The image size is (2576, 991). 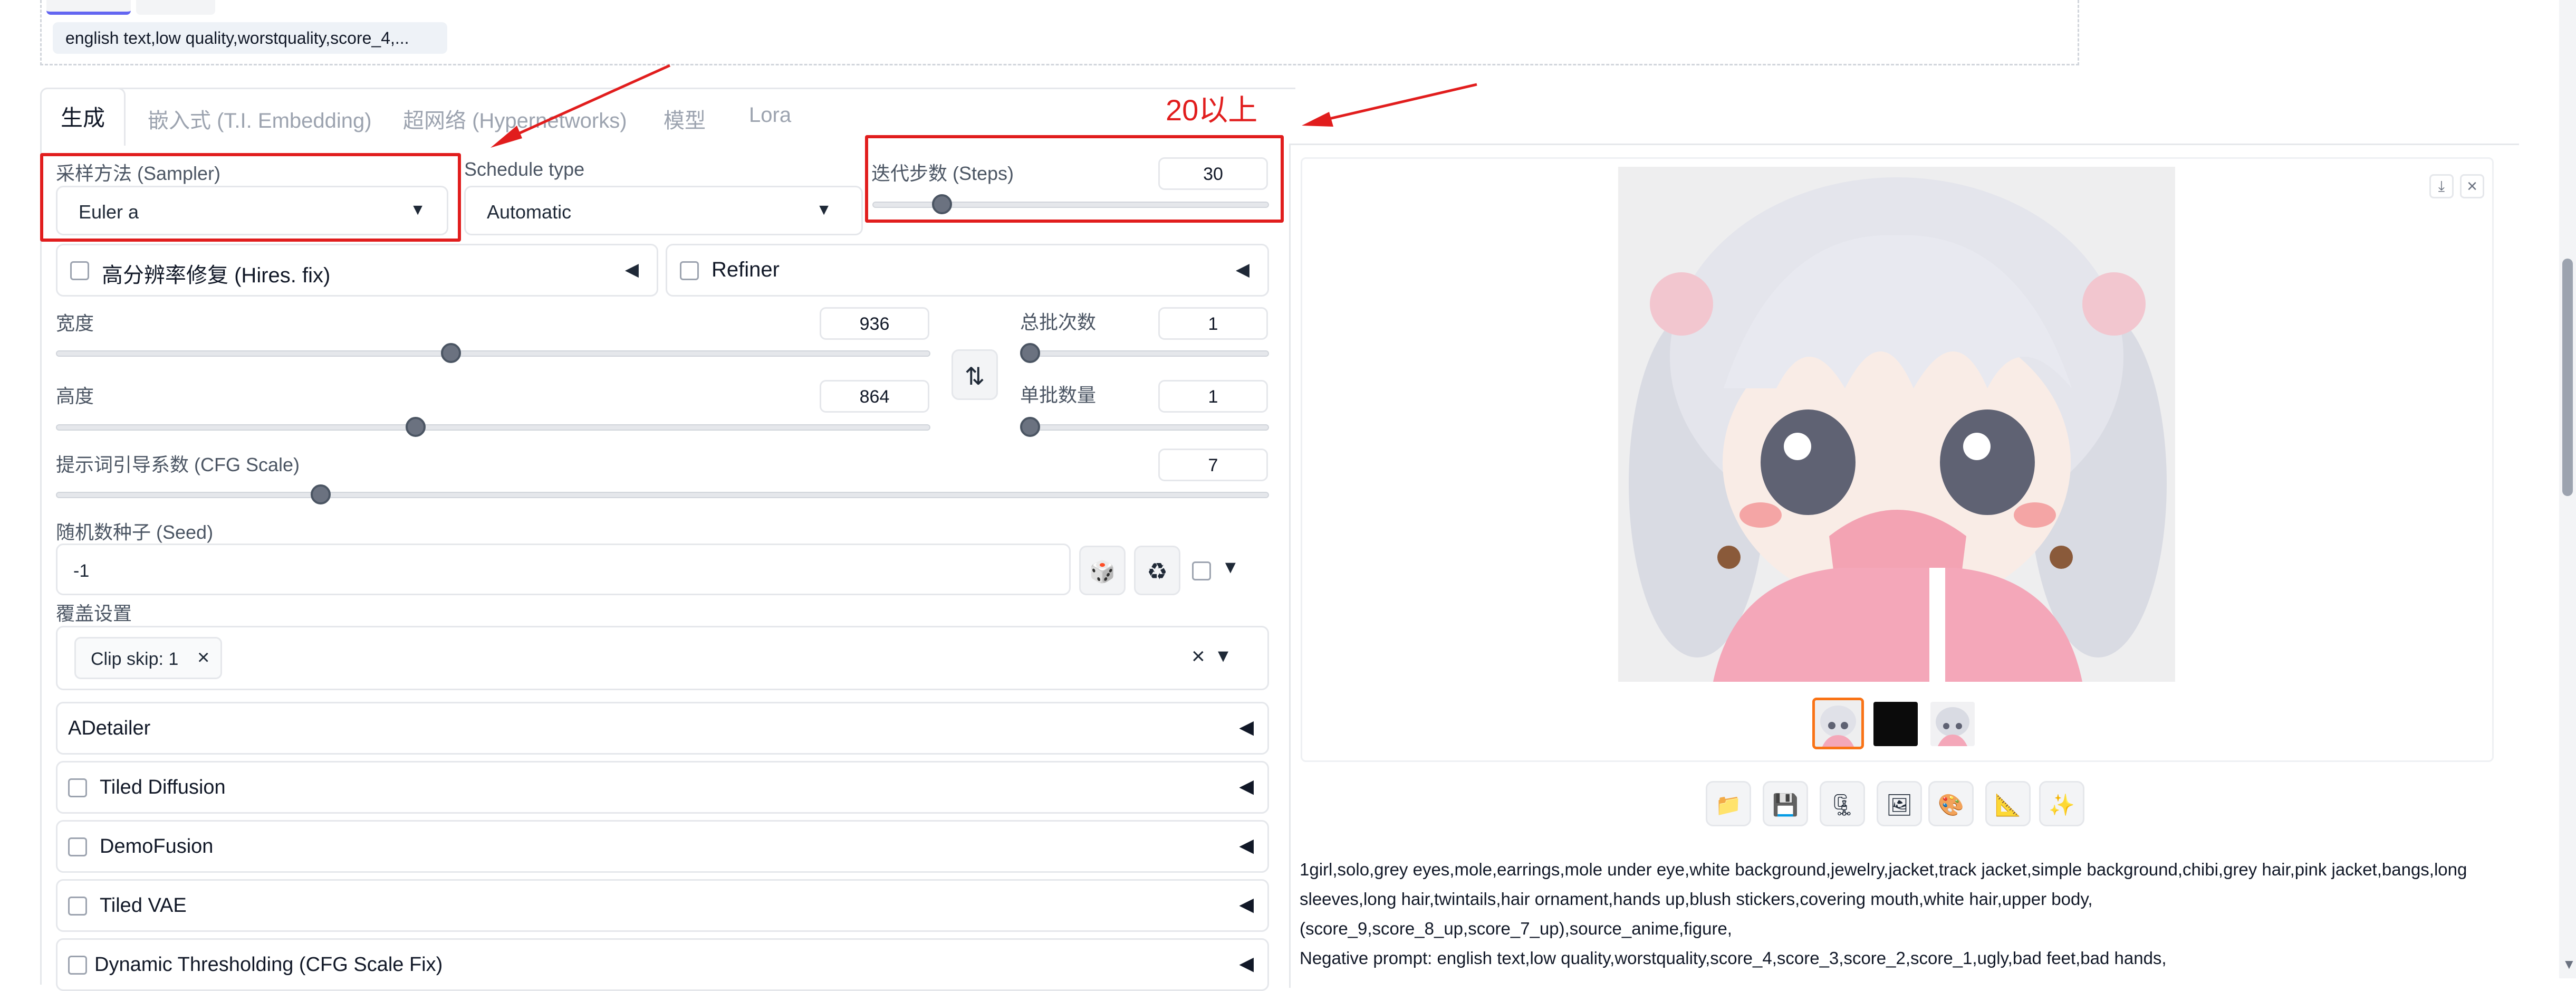 What do you see at coordinates (1144, 353) in the screenshot?
I see `batch-count-slider-track` at bounding box center [1144, 353].